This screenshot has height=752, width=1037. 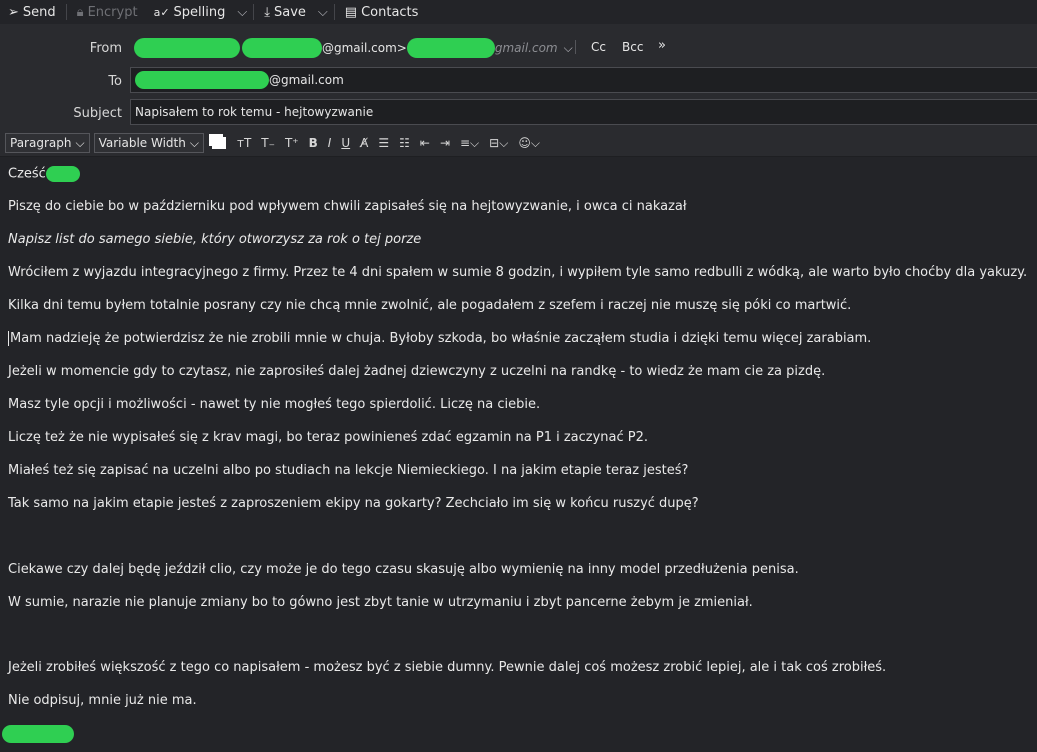 What do you see at coordinates (13, 12) in the screenshot?
I see `send-icon: ➢` at bounding box center [13, 12].